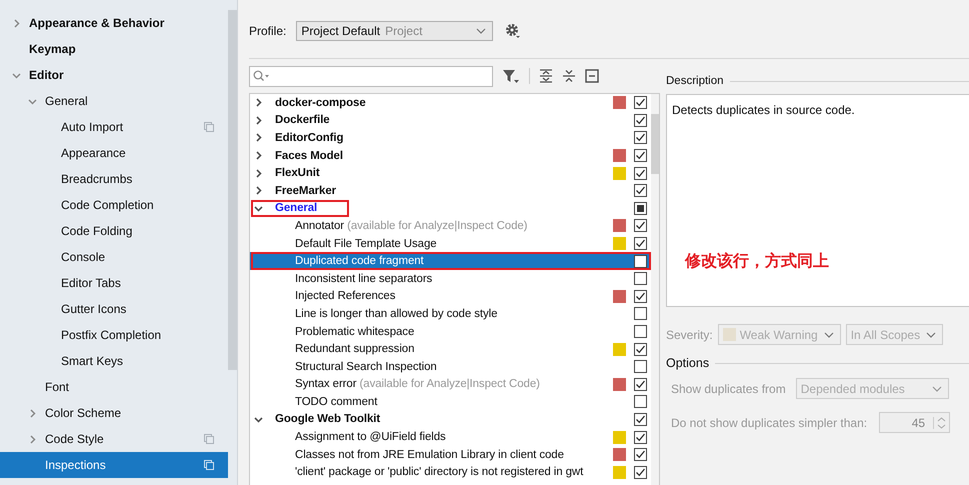 The width and height of the screenshot is (969, 485). What do you see at coordinates (114, 153) in the screenshot?
I see `sidebar-item: Appearance` at bounding box center [114, 153].